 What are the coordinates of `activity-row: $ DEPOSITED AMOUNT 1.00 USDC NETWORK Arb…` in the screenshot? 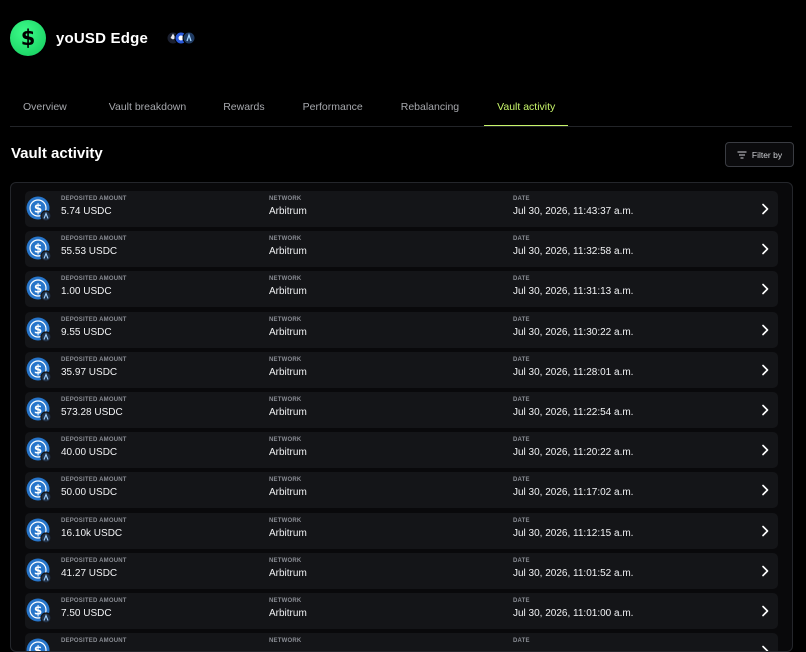 It's located at (401, 289).